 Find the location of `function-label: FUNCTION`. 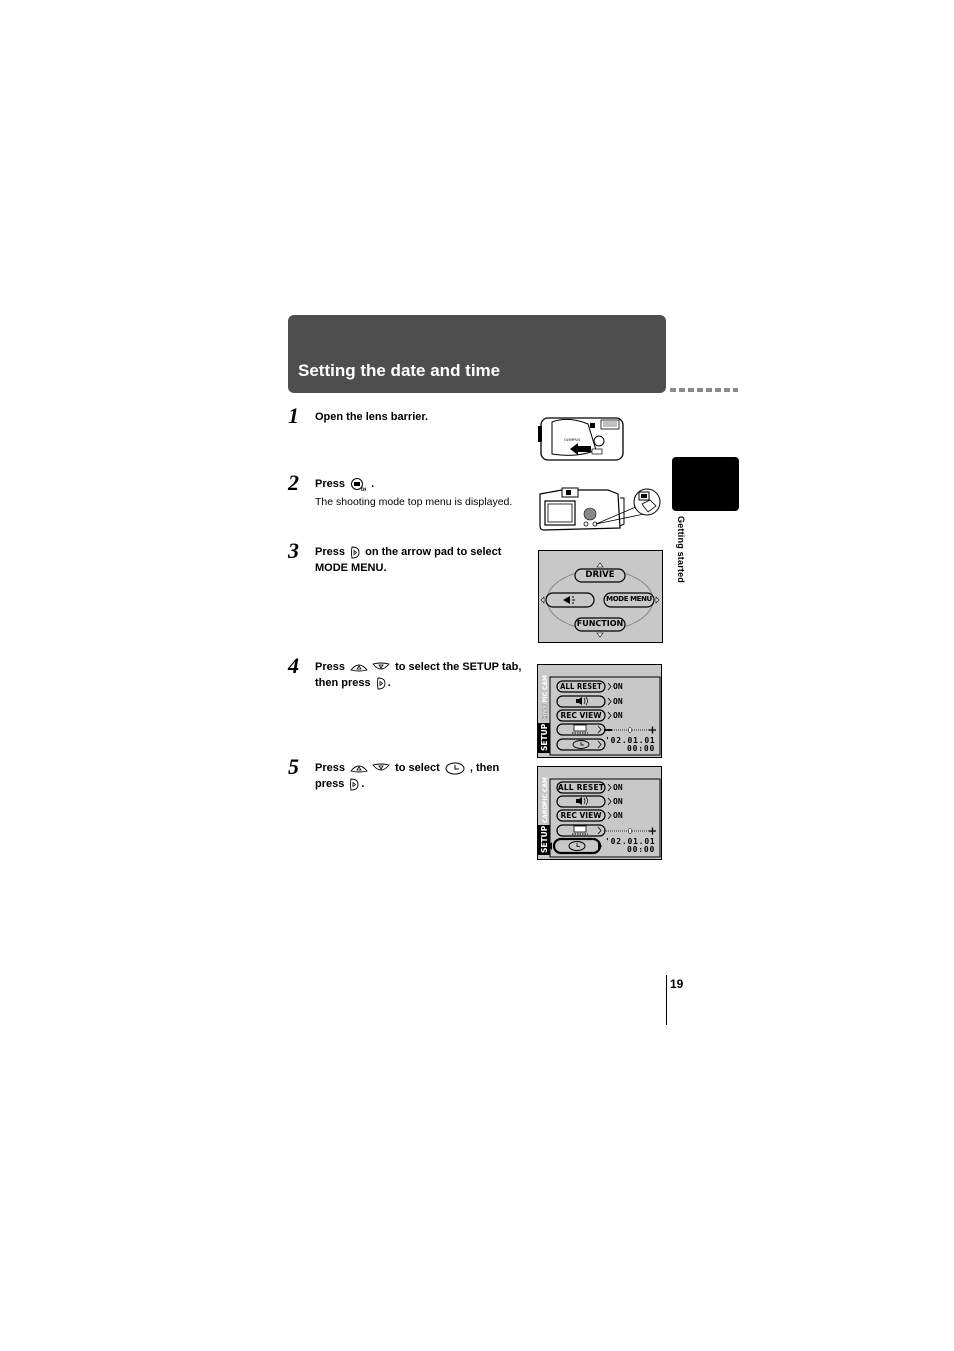

function-label: FUNCTION is located at coordinates (600, 623).